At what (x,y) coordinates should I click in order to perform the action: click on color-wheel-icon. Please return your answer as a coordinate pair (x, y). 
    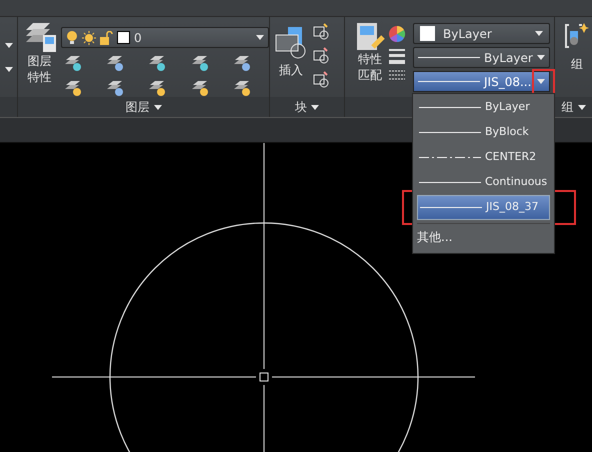
    Looking at the image, I should click on (397, 34).